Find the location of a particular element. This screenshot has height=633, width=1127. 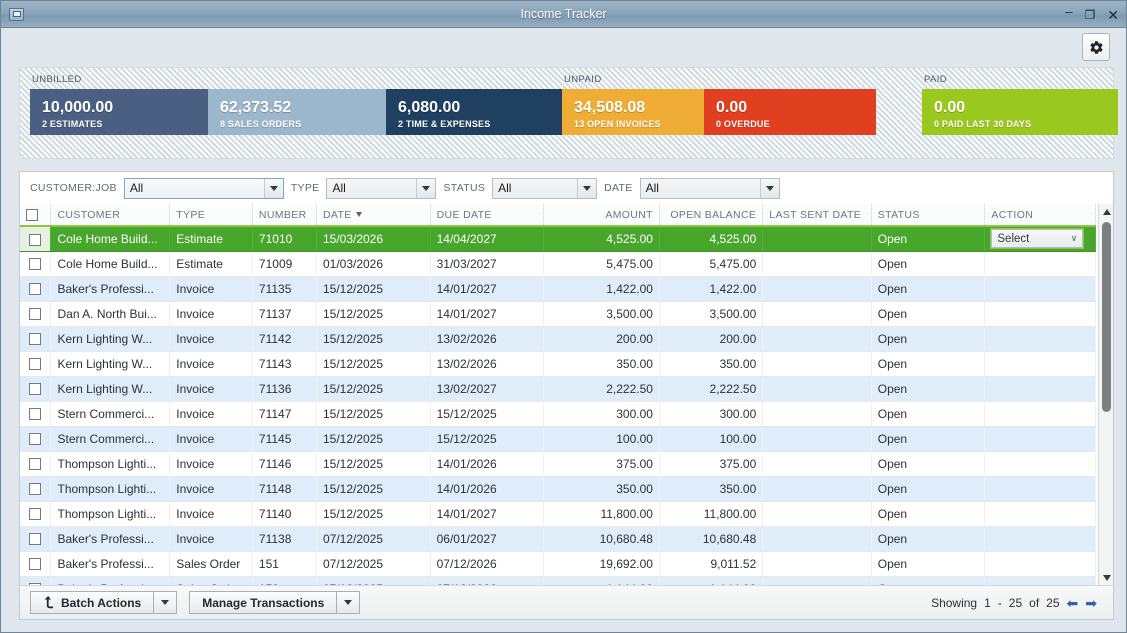

column-header-action: ACTION is located at coordinates (1040, 215).